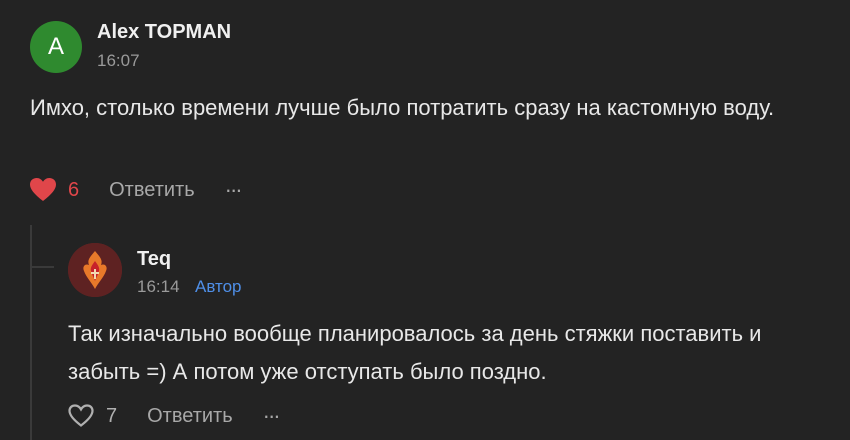  I want to click on comment-actions: 7 Ответить ···, so click(174, 416).